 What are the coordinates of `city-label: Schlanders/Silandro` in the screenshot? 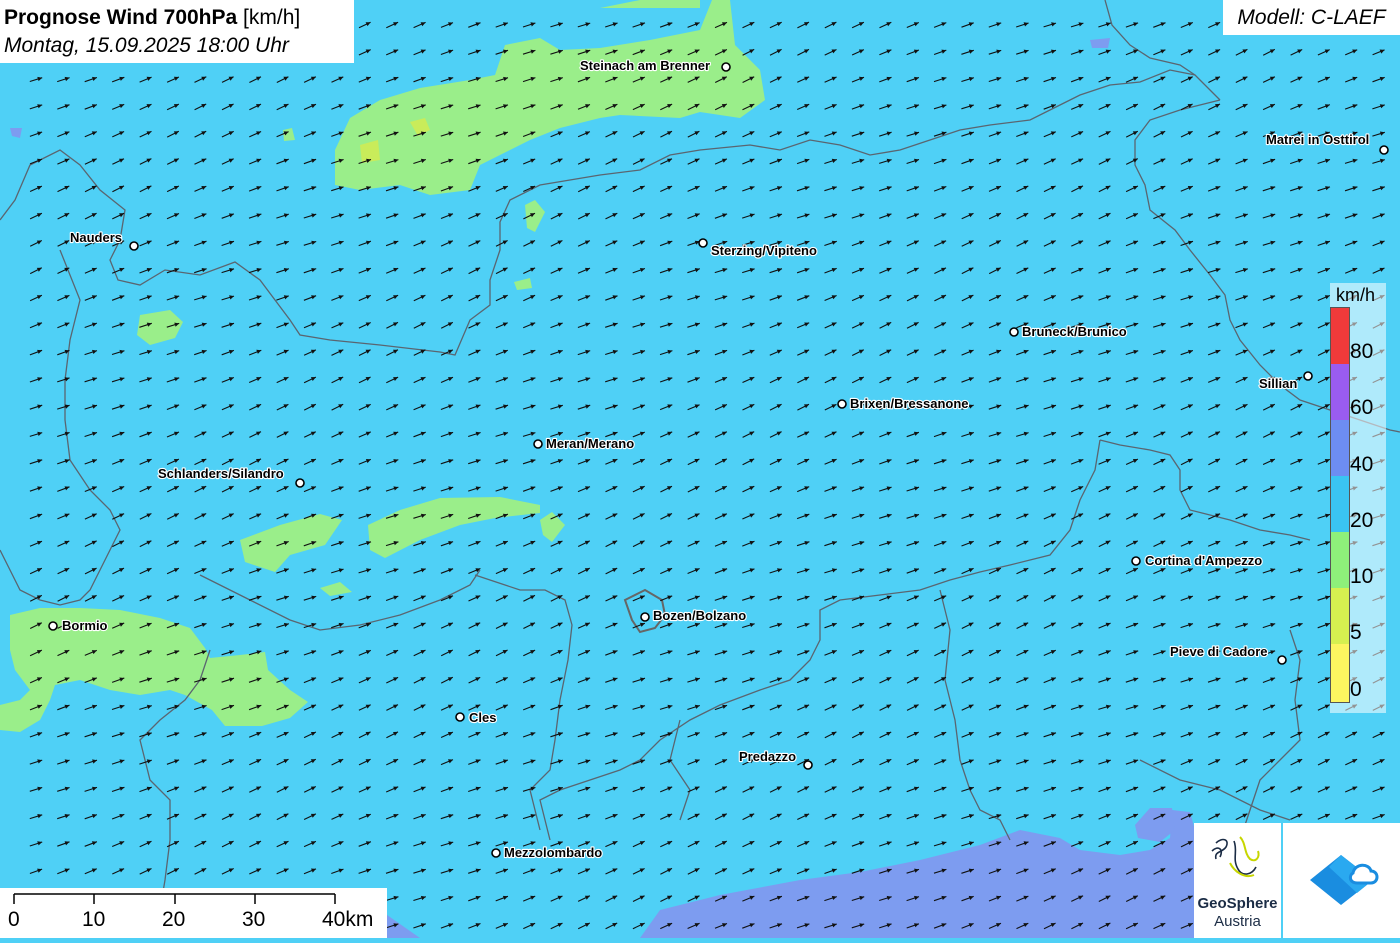 It's located at (221, 473).